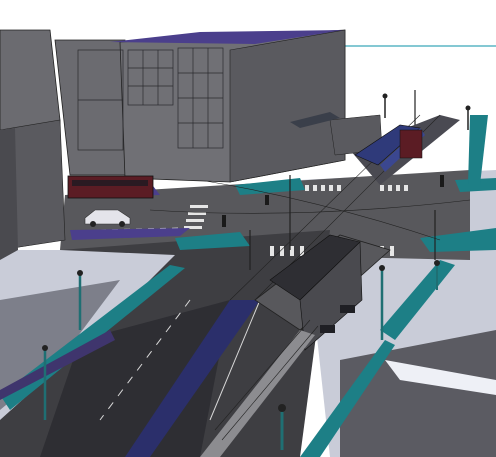 The image size is (496, 457). Describe the element at coordinates (287, 106) in the screenshot. I see `block-building-east-face` at that location.